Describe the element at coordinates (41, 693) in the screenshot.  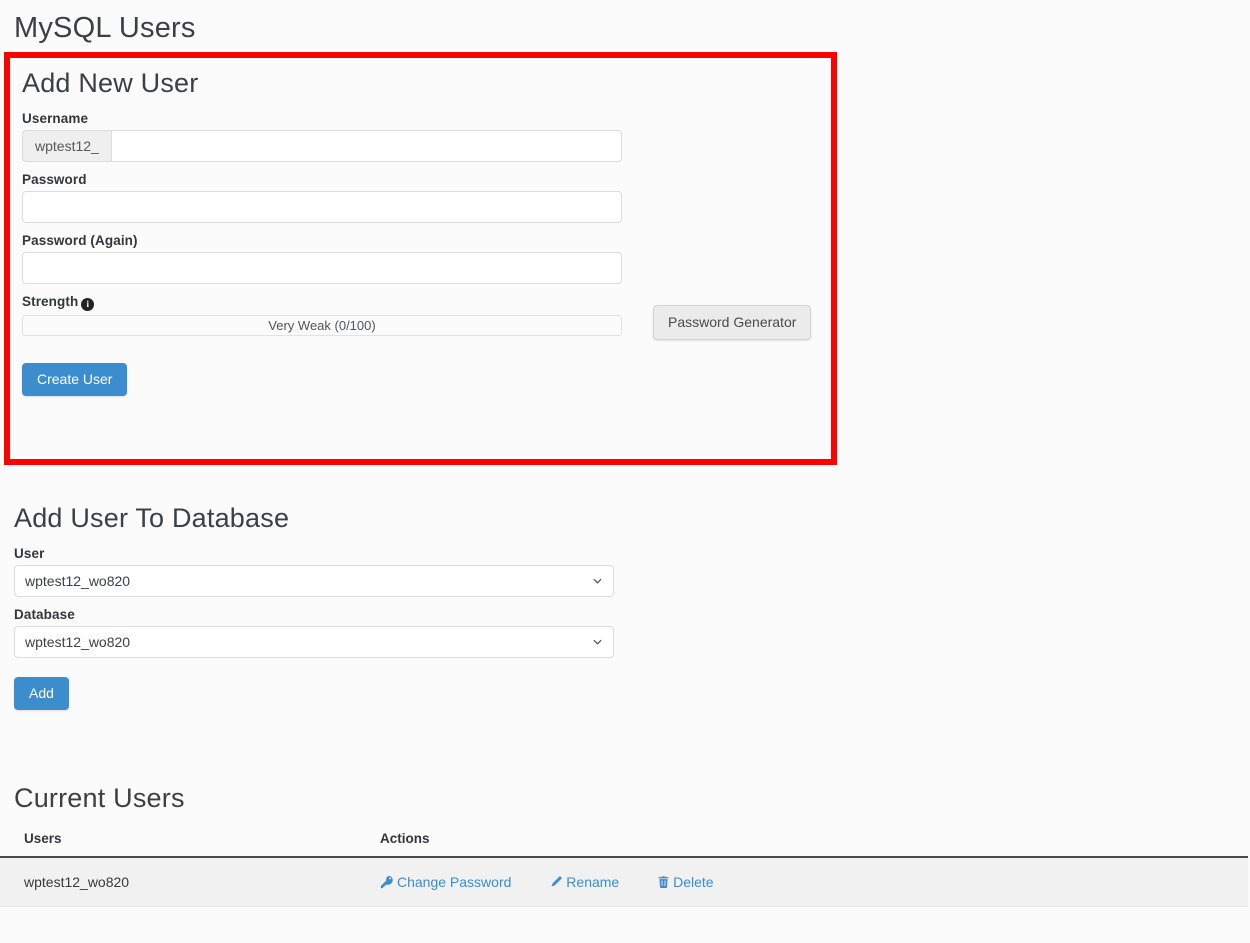
I see `add-user-to-database-button: Add` at that location.